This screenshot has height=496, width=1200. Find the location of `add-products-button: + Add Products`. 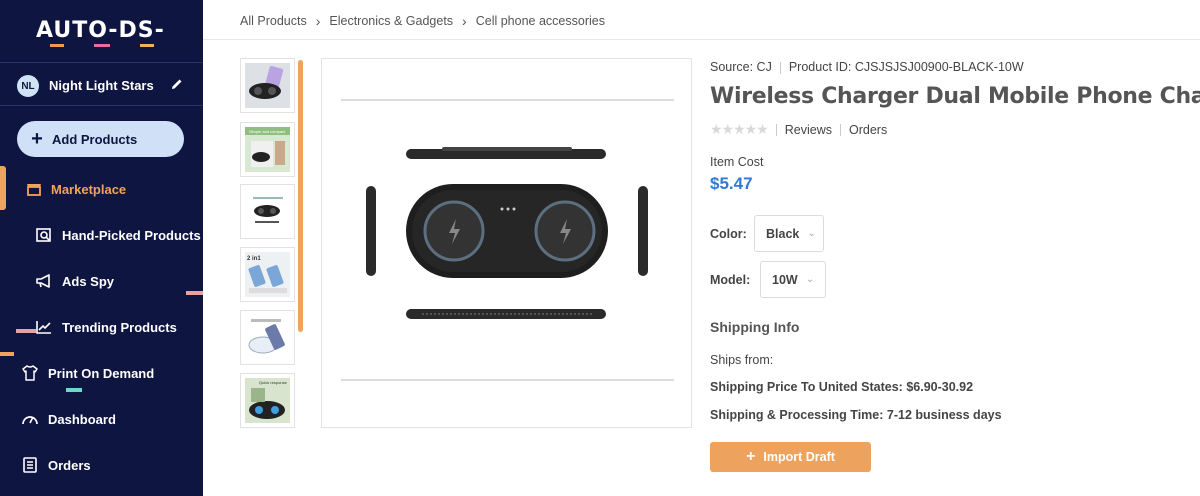

add-products-button: + Add Products is located at coordinates (100, 139).